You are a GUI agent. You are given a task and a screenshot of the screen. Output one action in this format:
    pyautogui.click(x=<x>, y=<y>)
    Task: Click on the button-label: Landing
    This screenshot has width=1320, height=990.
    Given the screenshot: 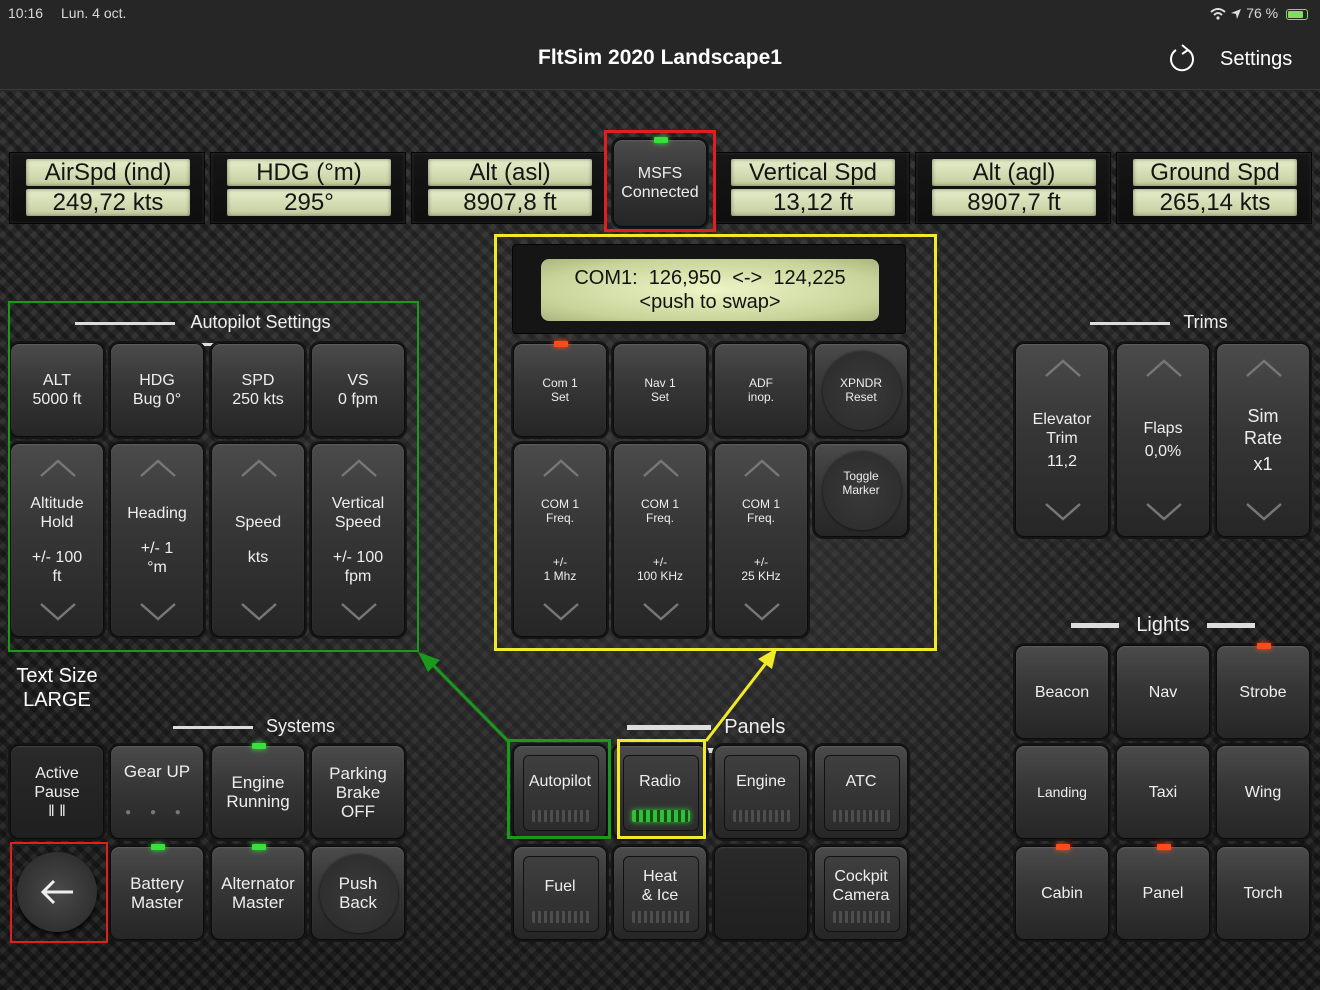 What is the action you would take?
    pyautogui.click(x=1062, y=791)
    